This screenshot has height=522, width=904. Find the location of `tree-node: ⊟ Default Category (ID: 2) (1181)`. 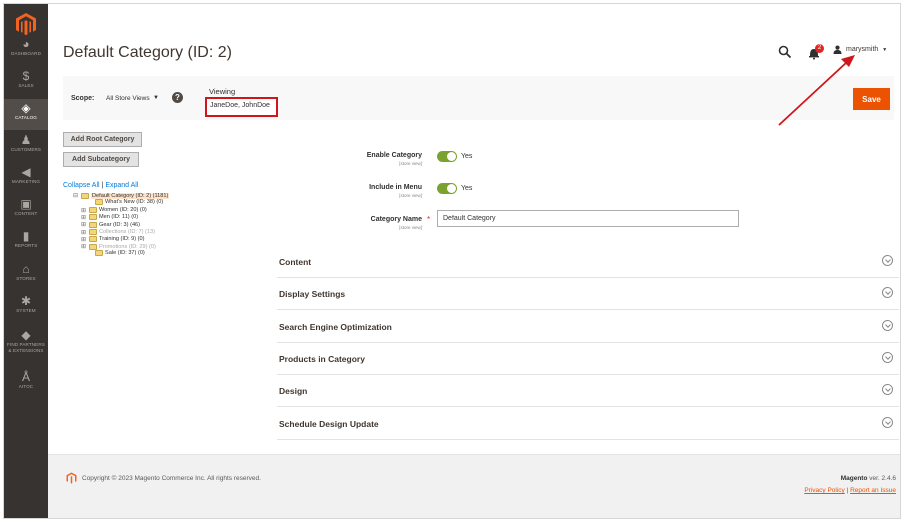

tree-node: ⊟ Default Category (ID: 2) (1181) is located at coordinates (121, 195).